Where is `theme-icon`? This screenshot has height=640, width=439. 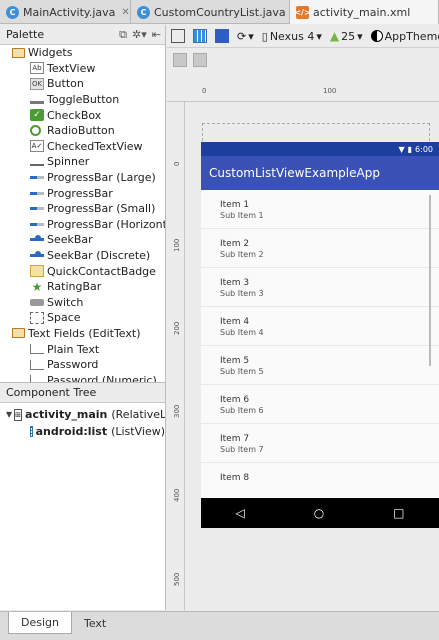 theme-icon is located at coordinates (376, 36).